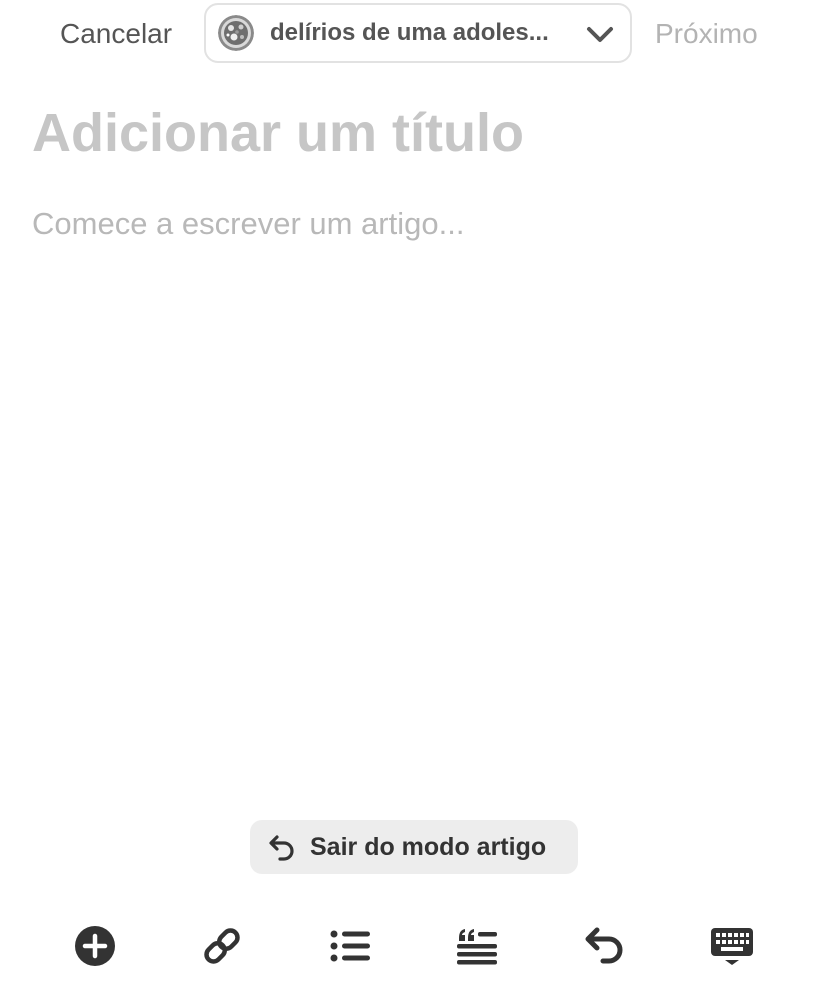 The height and width of the screenshot is (994, 828). I want to click on bulleted-list-button, so click(350, 946).